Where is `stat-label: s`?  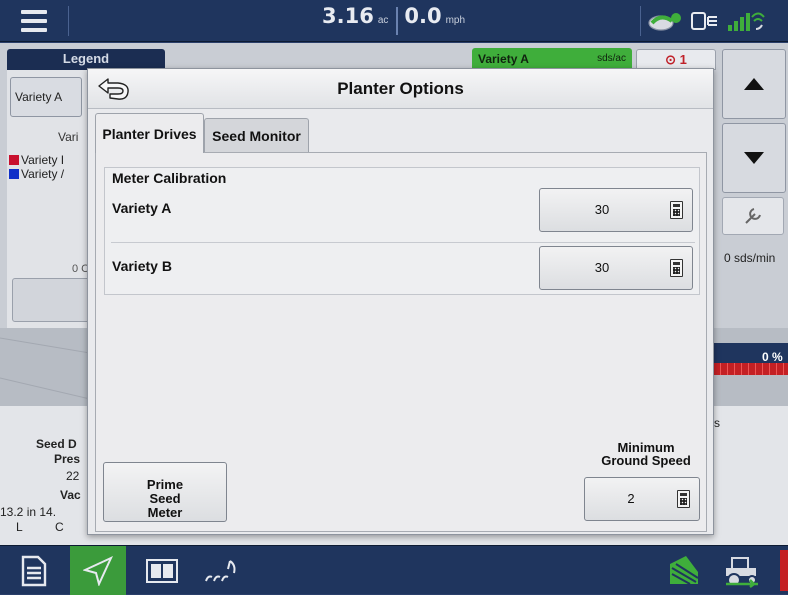
stat-label: s is located at coordinates (717, 423).